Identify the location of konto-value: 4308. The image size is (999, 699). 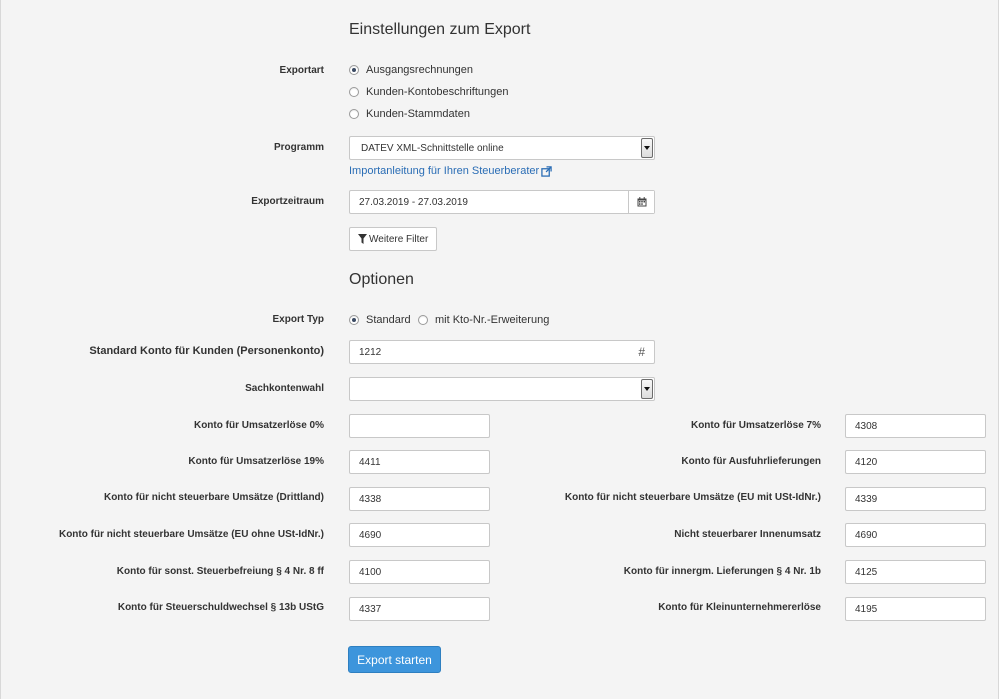
(866, 426).